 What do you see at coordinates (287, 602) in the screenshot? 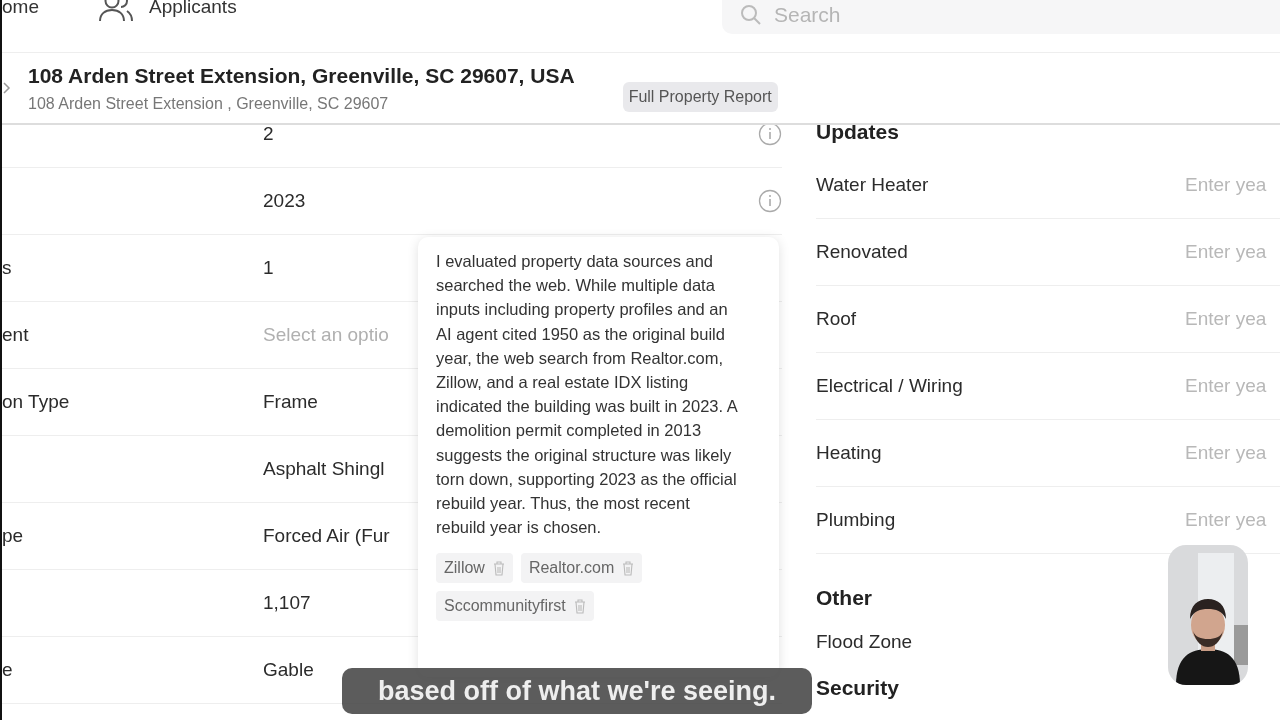
I see `field-value: 1,107` at bounding box center [287, 602].